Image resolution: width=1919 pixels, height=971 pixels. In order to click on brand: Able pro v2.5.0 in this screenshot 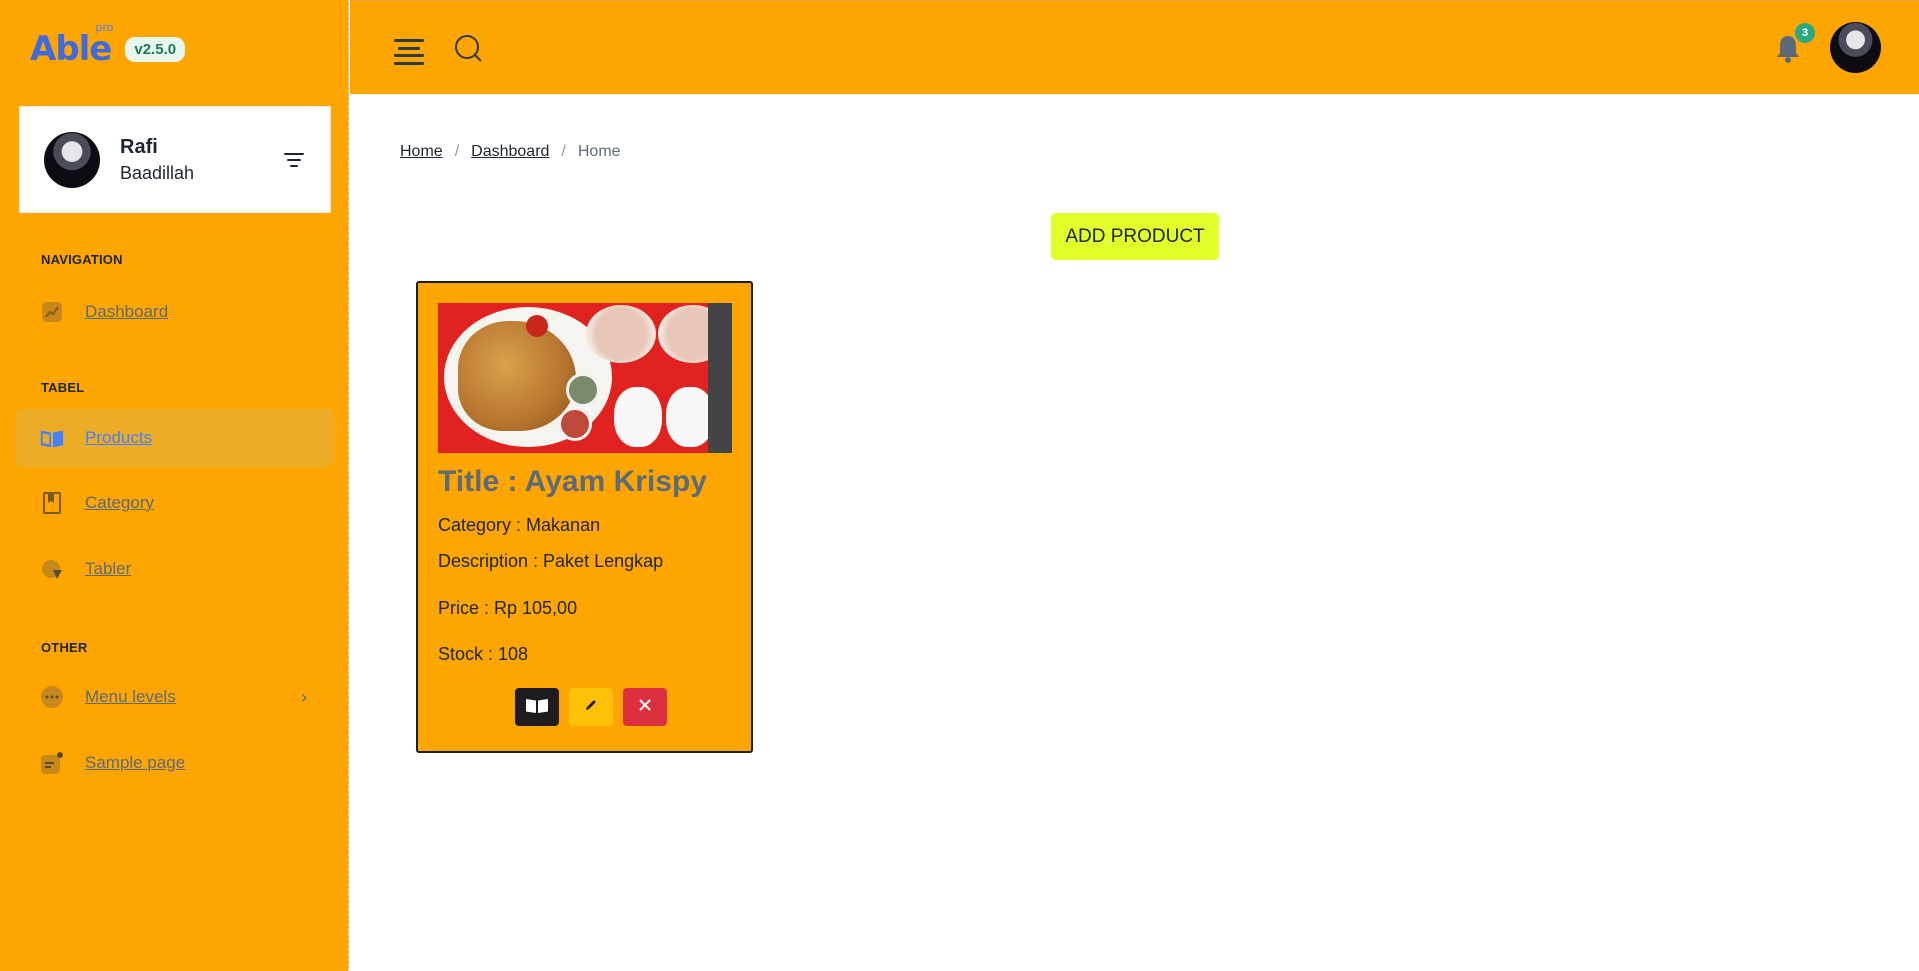, I will do `click(108, 46)`.